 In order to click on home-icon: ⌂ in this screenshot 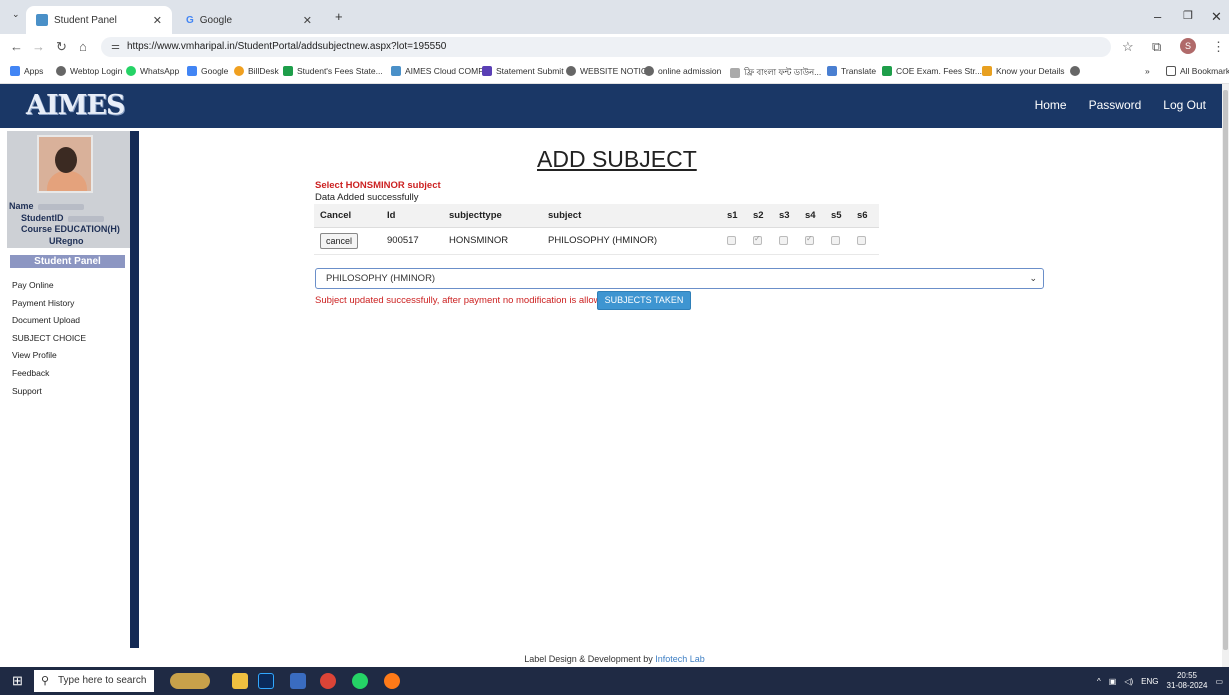, I will do `click(83, 46)`.